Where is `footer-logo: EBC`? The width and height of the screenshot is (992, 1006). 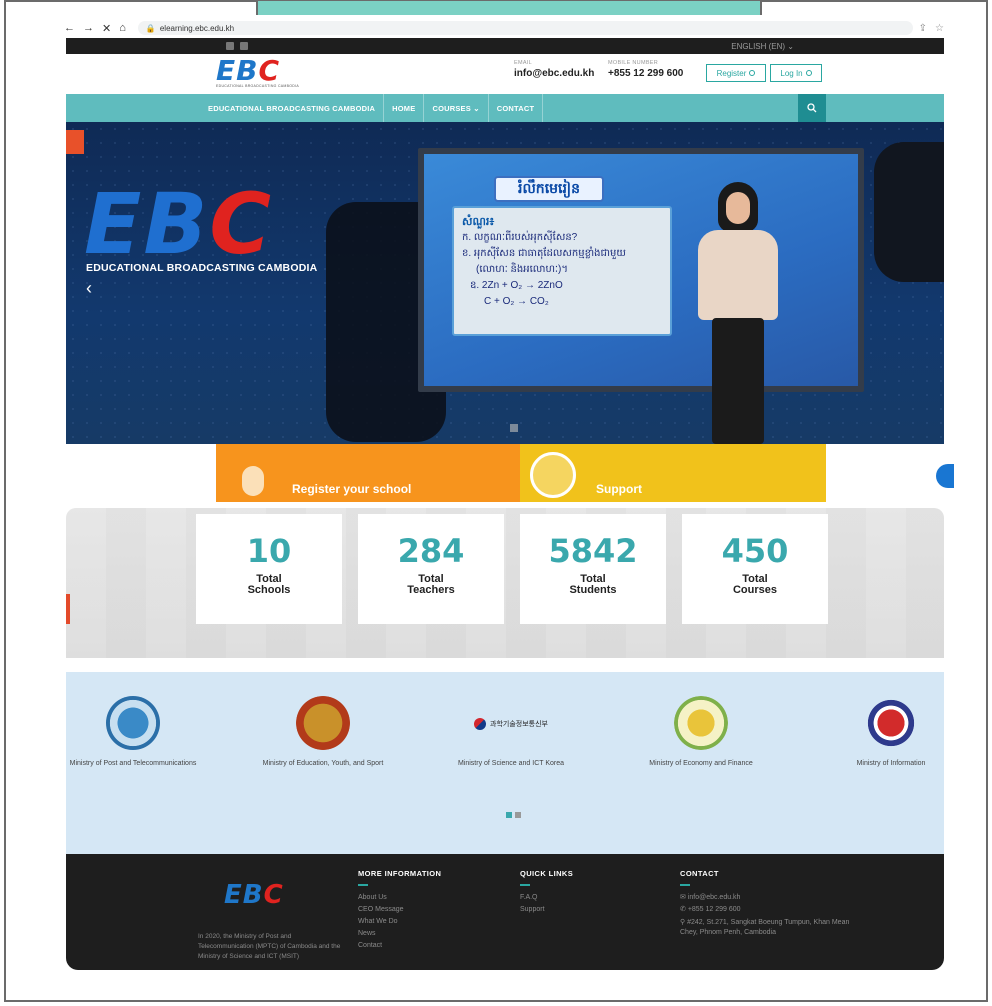
footer-logo: EBC is located at coordinates (254, 895).